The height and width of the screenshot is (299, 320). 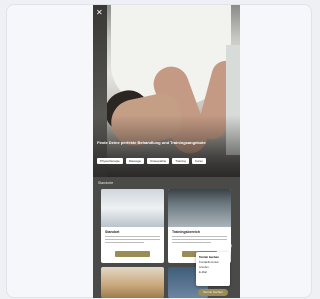 What do you see at coordinates (132, 282) in the screenshot?
I see `location-card-image` at bounding box center [132, 282].